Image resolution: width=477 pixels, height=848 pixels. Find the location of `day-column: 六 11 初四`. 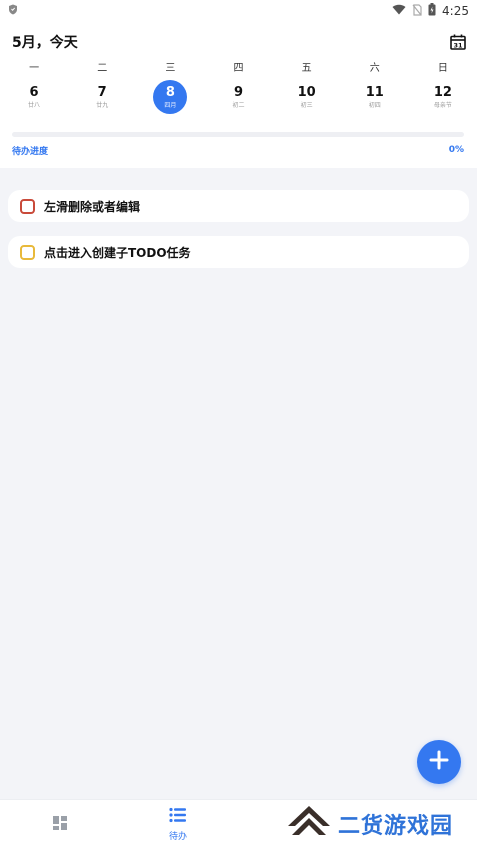

day-column: 六 11 初四 is located at coordinates (375, 90).